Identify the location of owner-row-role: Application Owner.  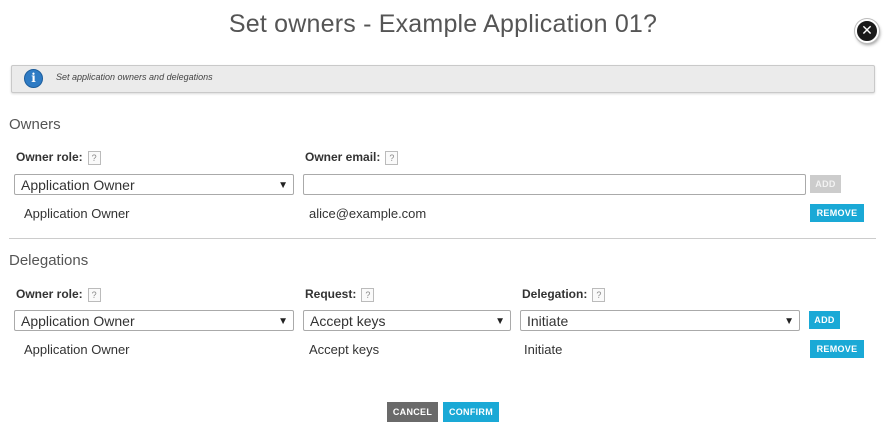
(77, 213).